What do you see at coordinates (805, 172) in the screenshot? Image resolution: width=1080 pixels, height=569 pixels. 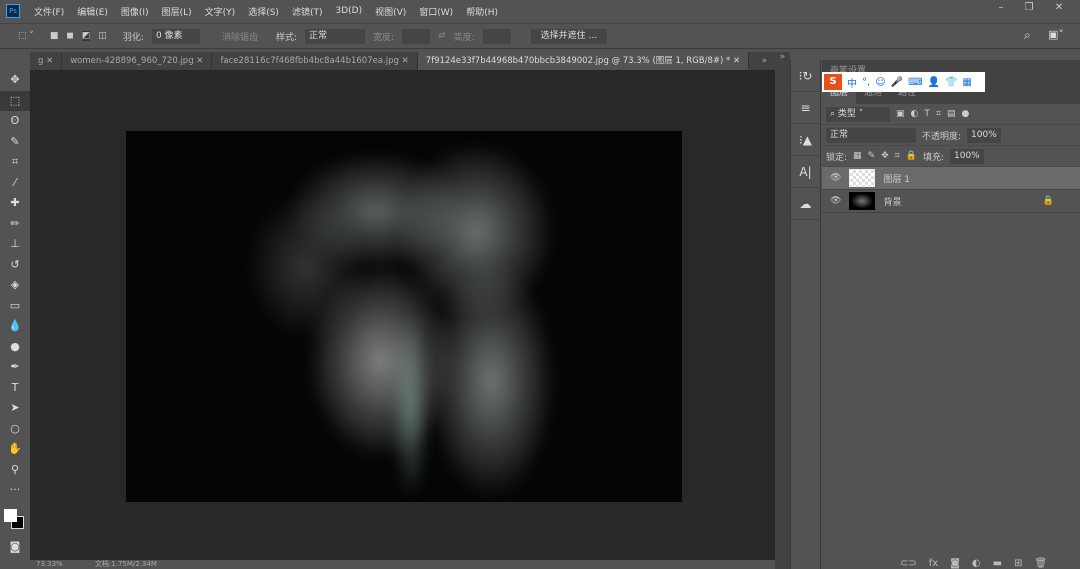 I see `character-panel-icon: A|` at bounding box center [805, 172].